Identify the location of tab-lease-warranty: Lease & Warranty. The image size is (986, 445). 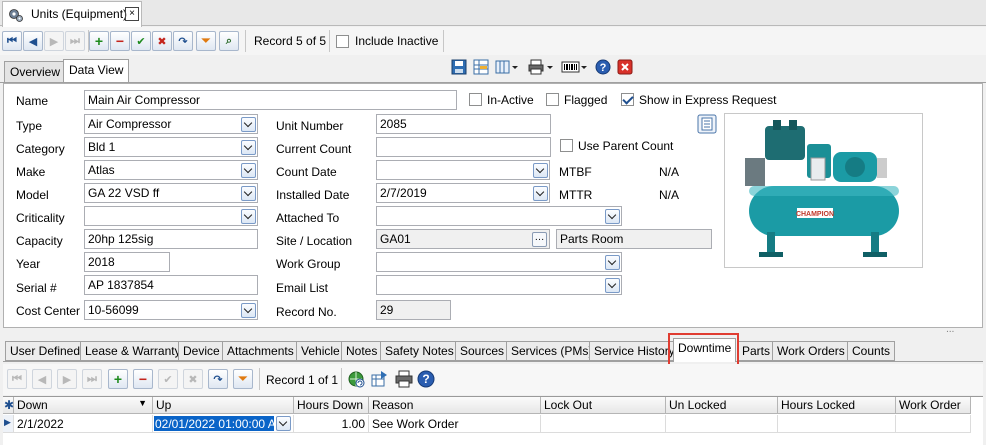
(133, 351).